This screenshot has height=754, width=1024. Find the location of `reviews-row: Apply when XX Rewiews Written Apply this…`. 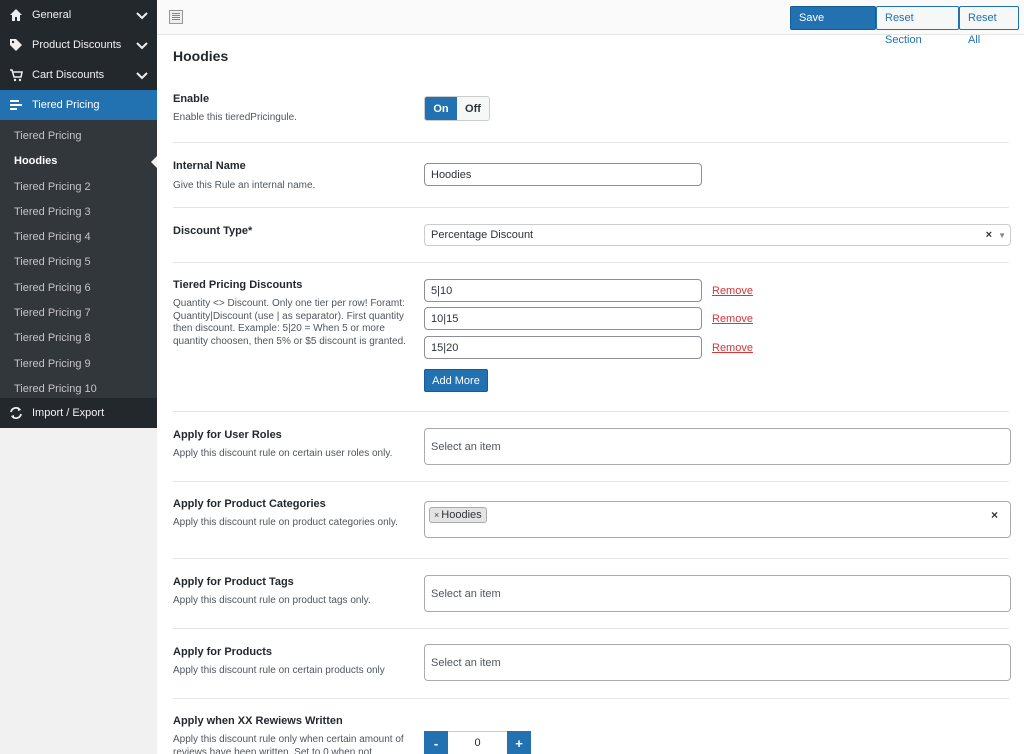

reviews-row: Apply when XX Rewiews Written Apply this… is located at coordinates (591, 726).